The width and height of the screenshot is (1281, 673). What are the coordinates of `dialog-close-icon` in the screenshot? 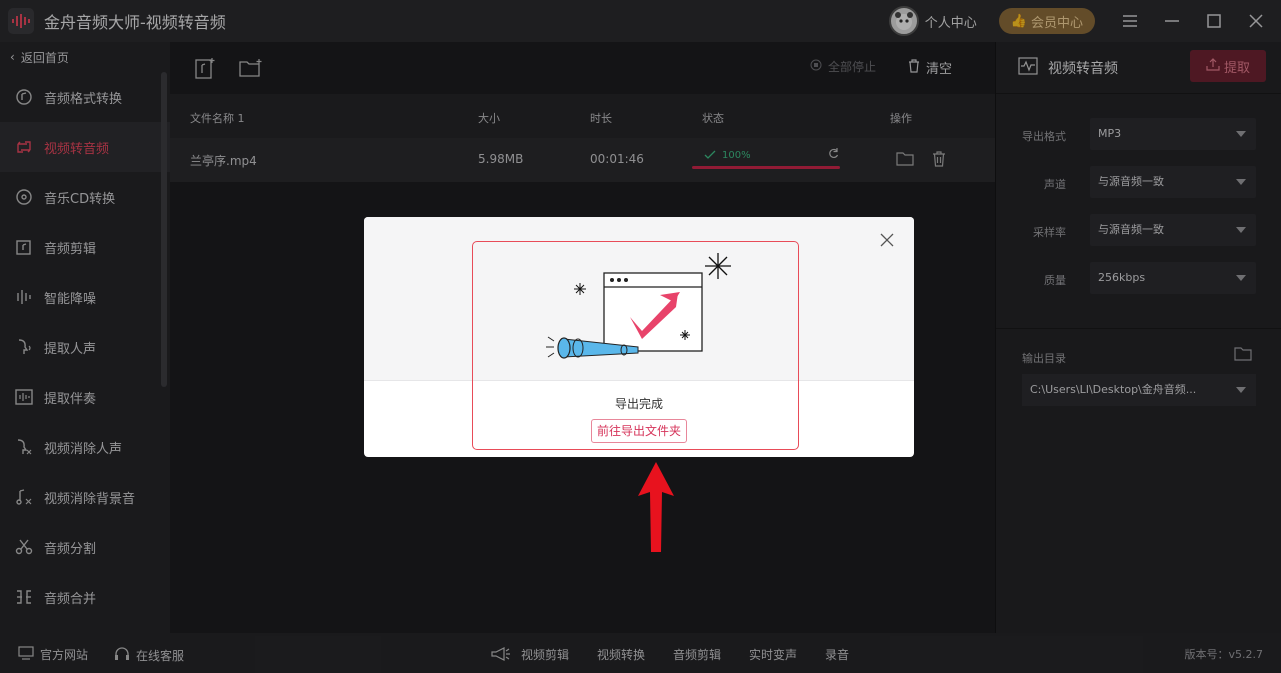 It's located at (888, 241).